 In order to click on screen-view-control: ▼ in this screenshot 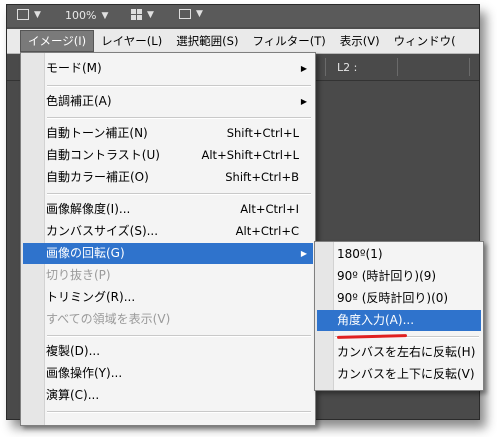, I will do `click(191, 14)`.